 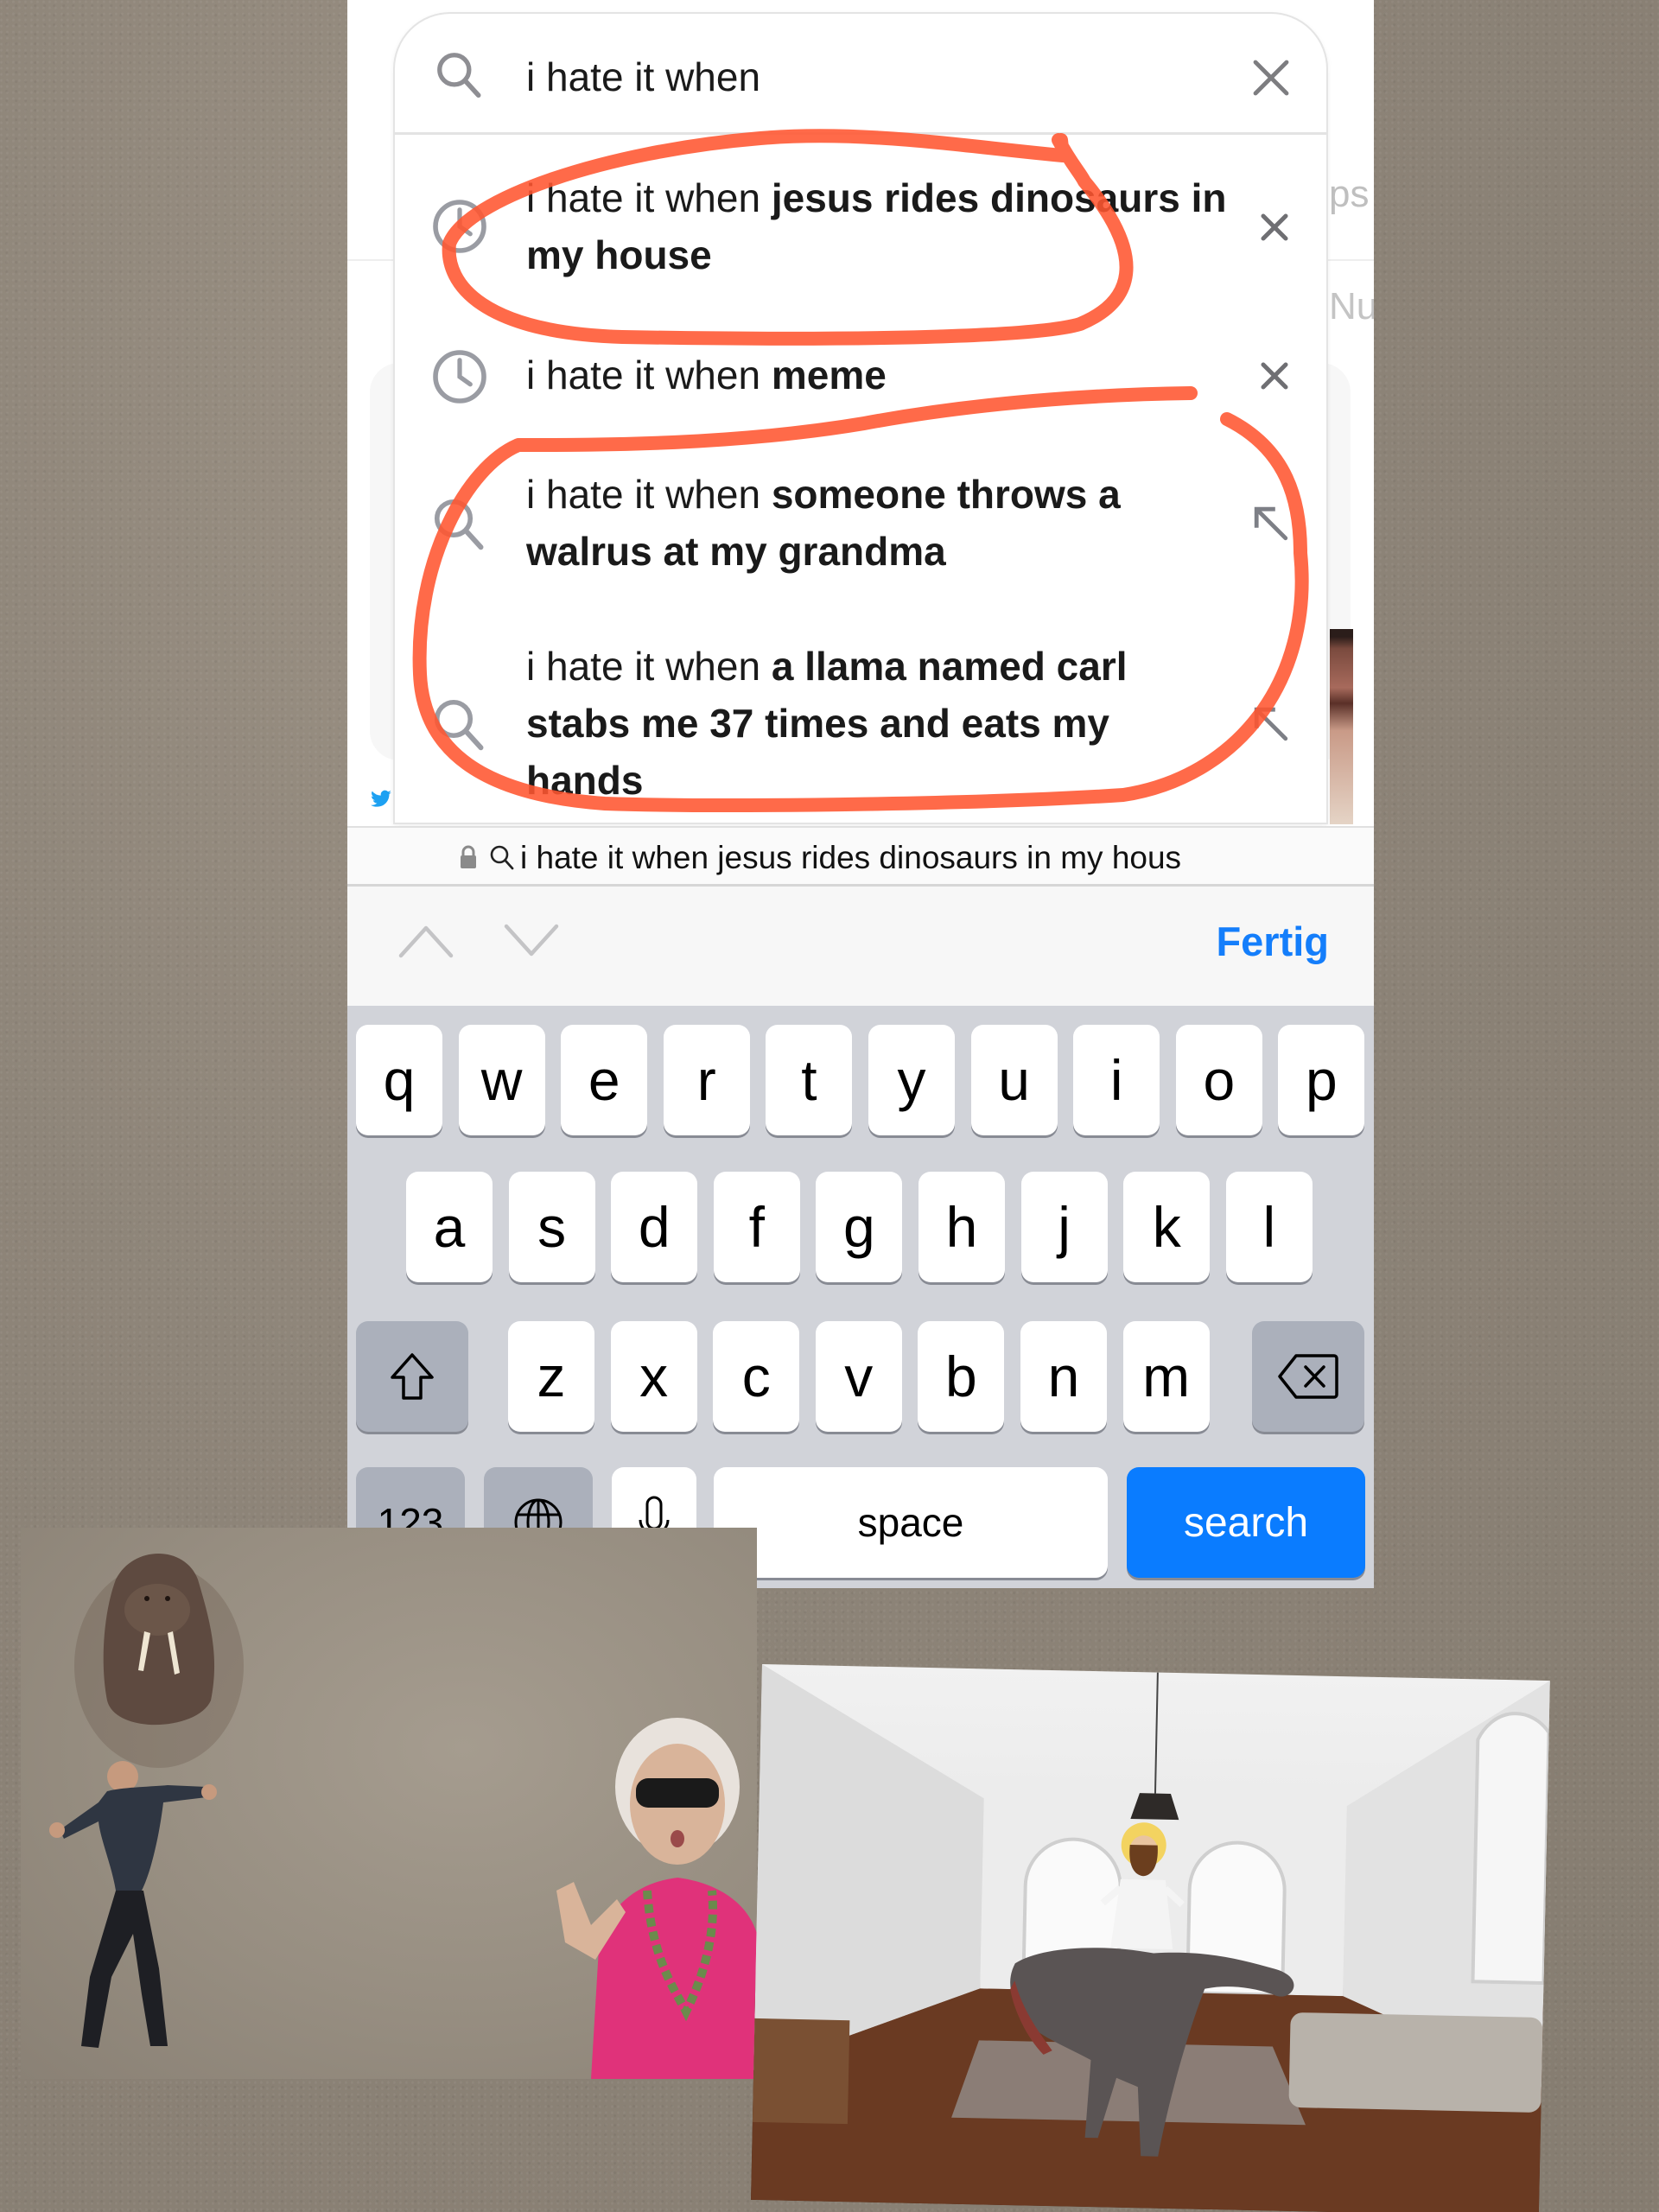 What do you see at coordinates (809, 1080) in the screenshot?
I see `key-t: t` at bounding box center [809, 1080].